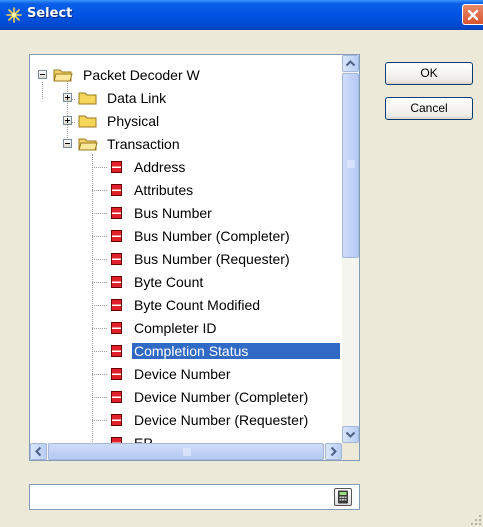 This screenshot has height=527, width=483. I want to click on expression-input, so click(181, 497).